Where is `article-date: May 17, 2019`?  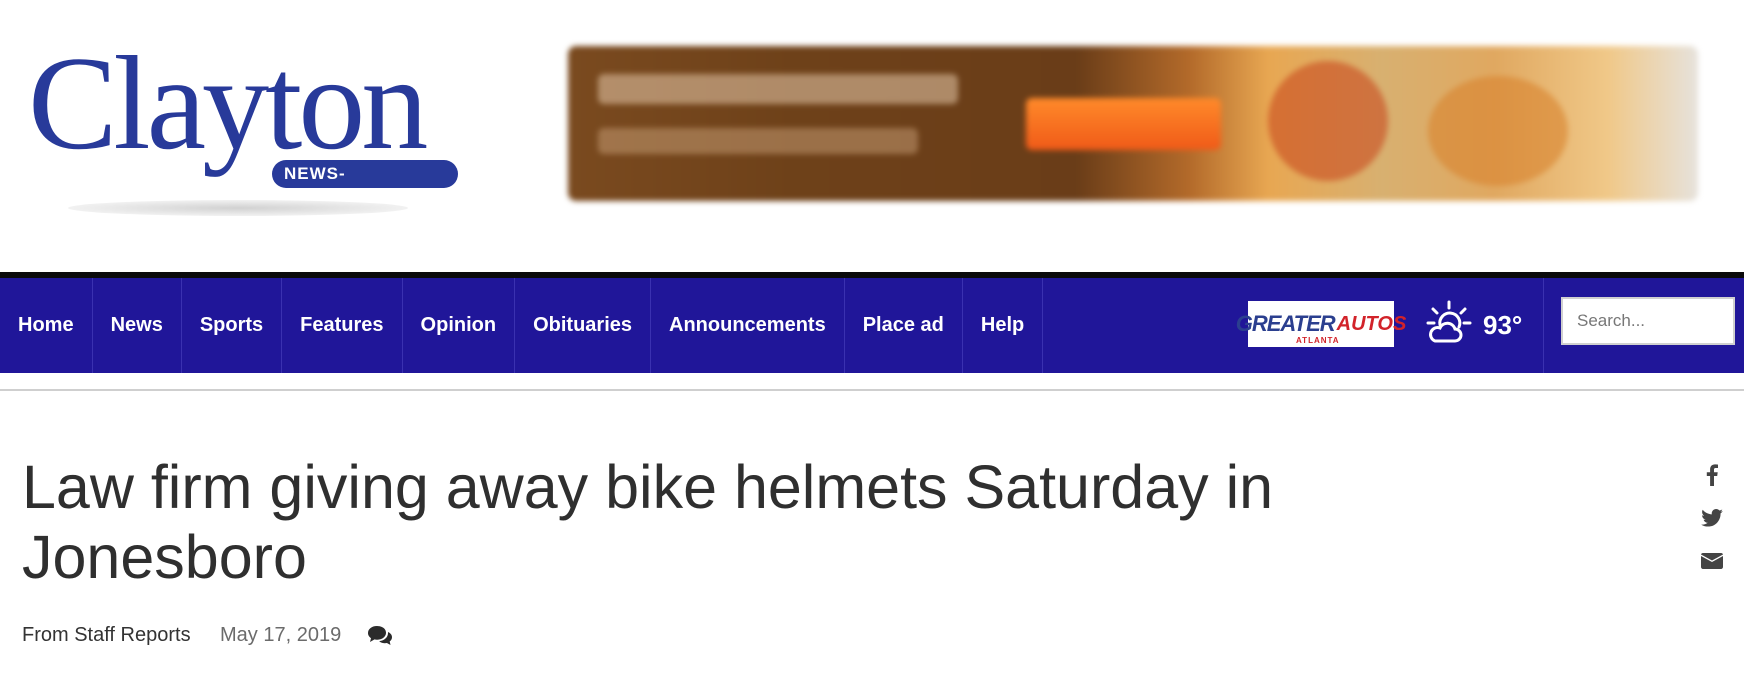
article-date: May 17, 2019 is located at coordinates (281, 635).